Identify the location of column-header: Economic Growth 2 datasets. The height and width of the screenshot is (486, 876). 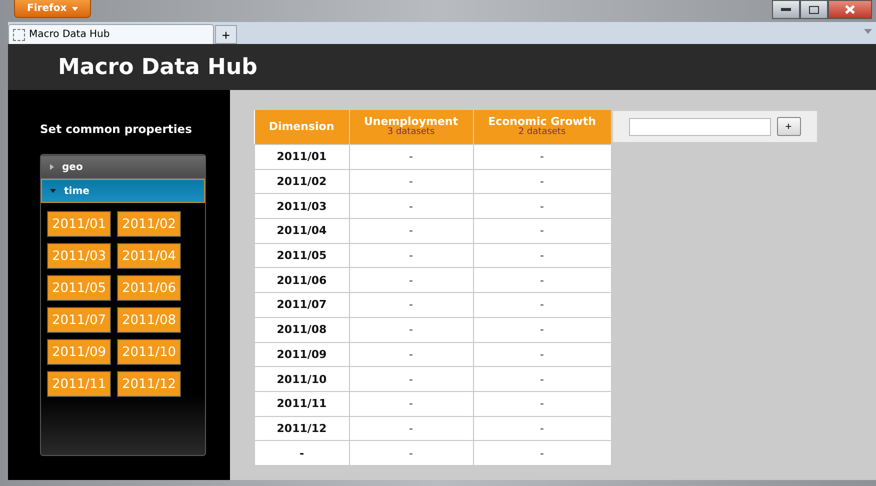
(542, 127).